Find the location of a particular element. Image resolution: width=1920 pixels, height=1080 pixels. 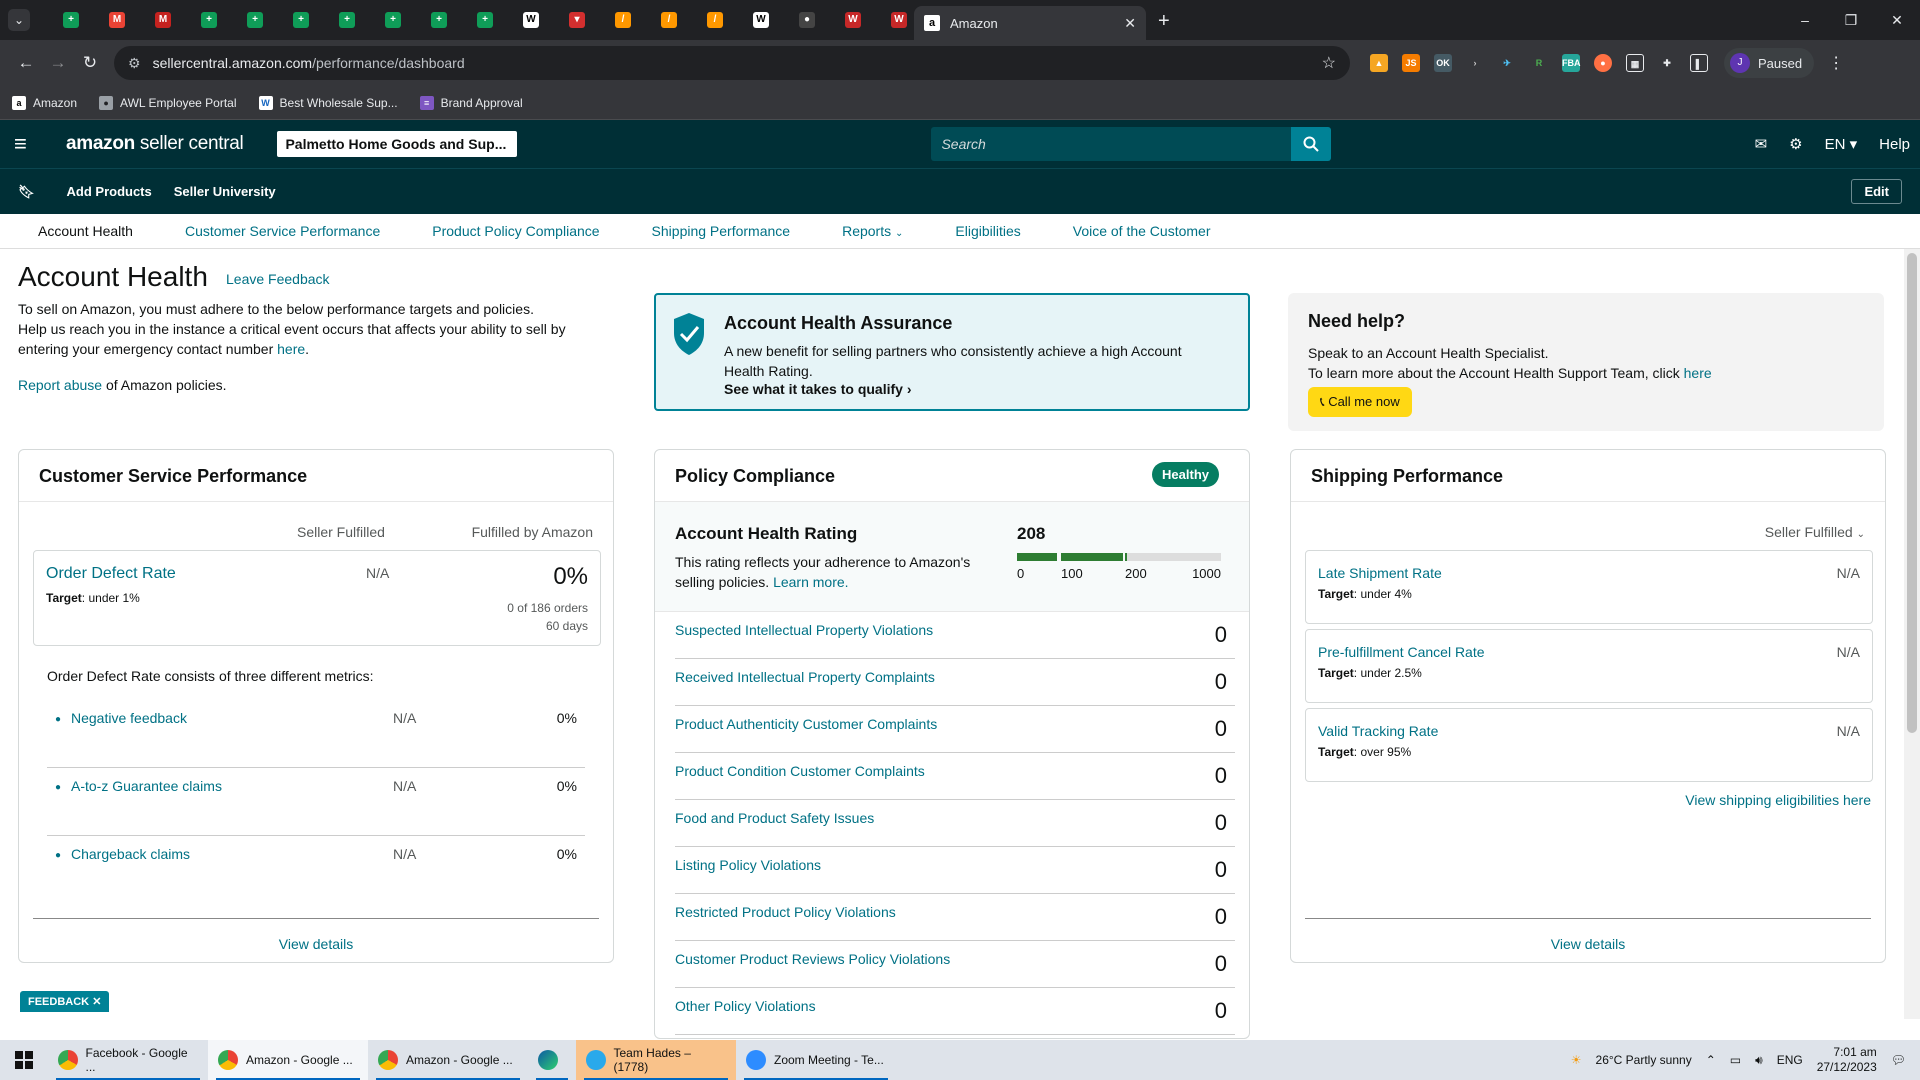

clock: 7:01 am 27/12/2023 is located at coordinates (1847, 1060).